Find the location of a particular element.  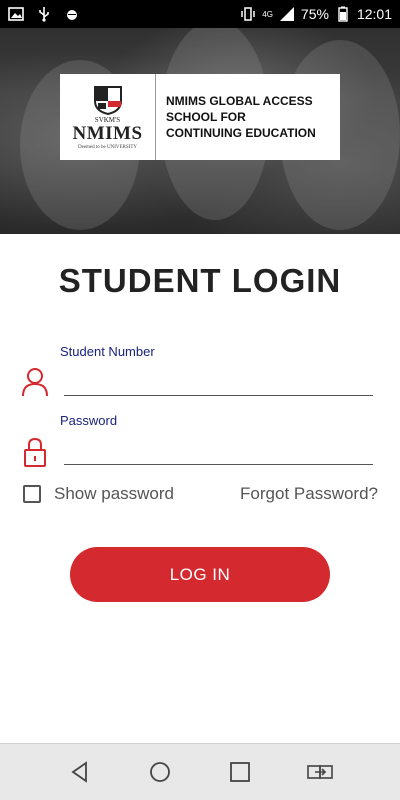

status-bar: 4G 75% 12:01 is located at coordinates (200, 14).